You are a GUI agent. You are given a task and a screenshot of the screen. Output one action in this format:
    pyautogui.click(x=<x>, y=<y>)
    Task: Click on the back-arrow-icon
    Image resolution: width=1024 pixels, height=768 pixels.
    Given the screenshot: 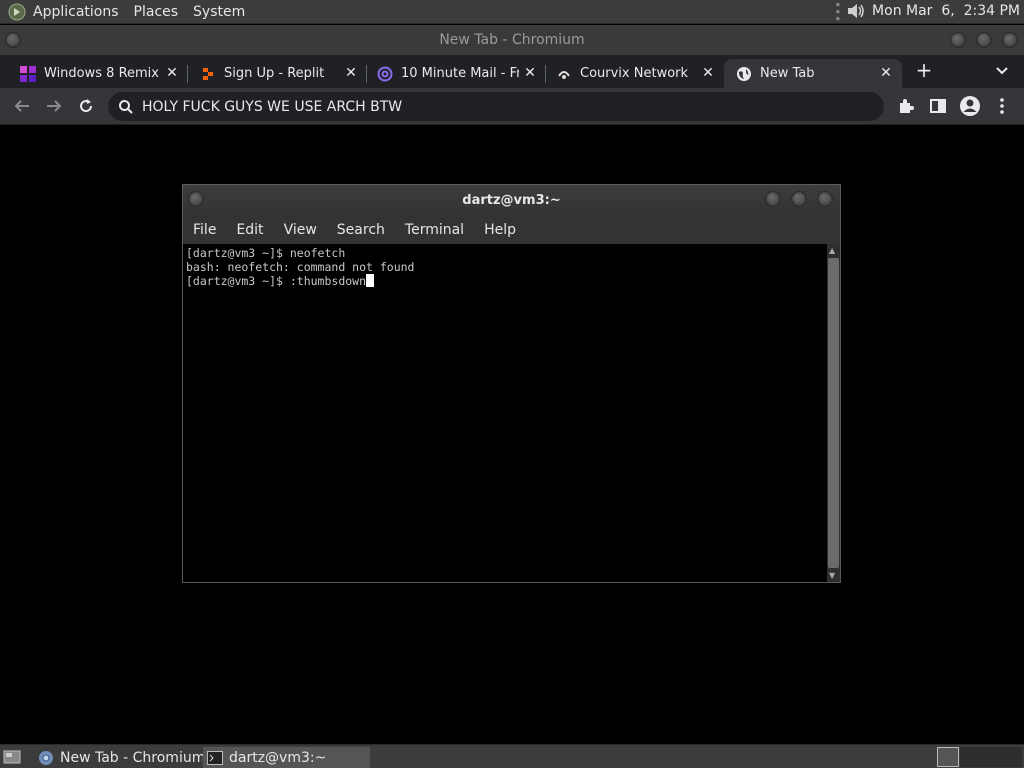 What is the action you would take?
    pyautogui.click(x=22, y=106)
    